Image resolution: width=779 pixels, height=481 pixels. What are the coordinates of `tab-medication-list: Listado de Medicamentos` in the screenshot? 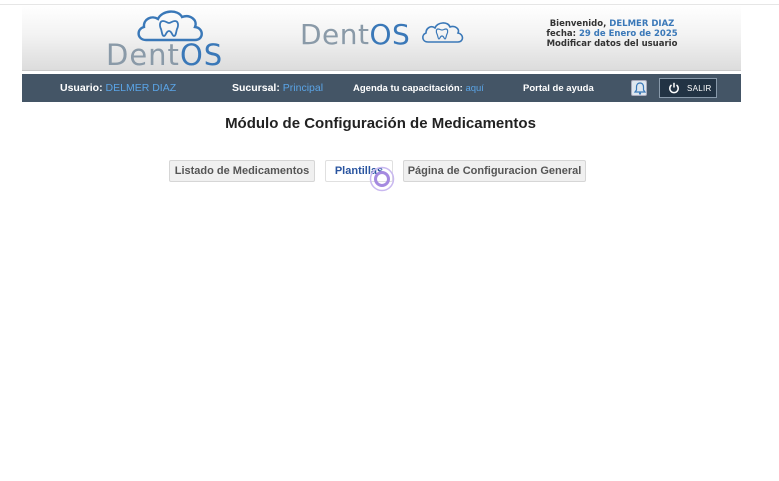 It's located at (242, 171).